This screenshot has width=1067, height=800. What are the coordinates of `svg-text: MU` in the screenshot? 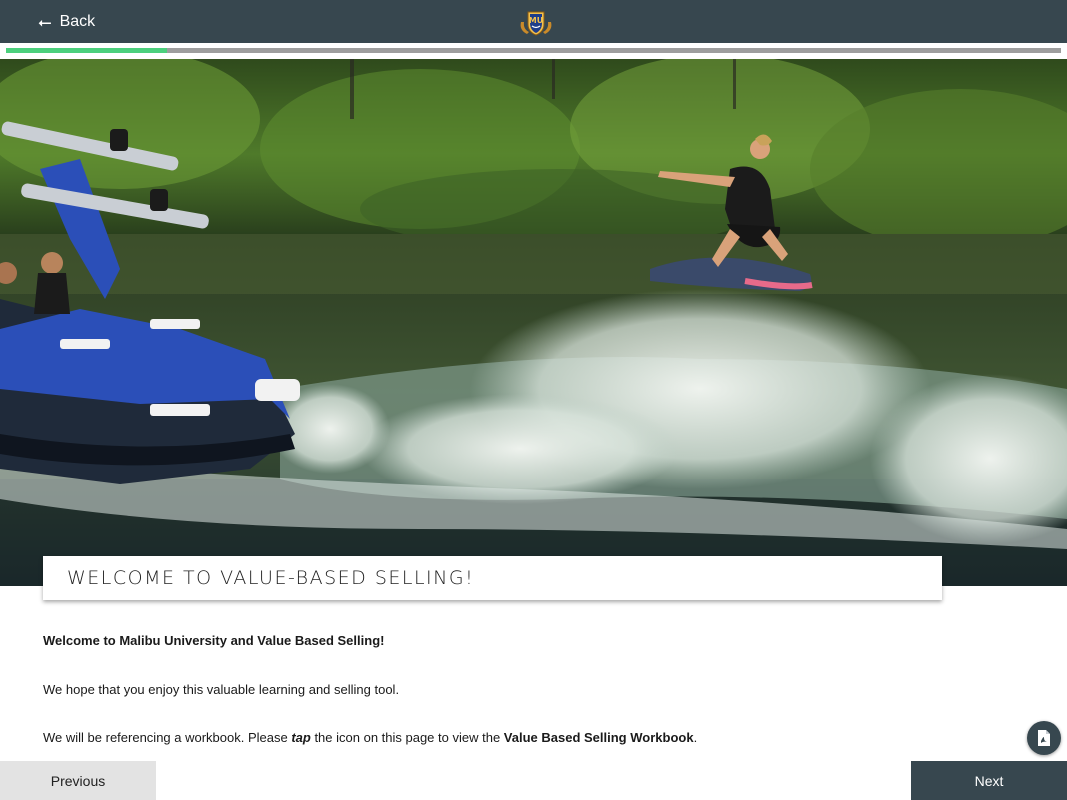 It's located at (536, 20).